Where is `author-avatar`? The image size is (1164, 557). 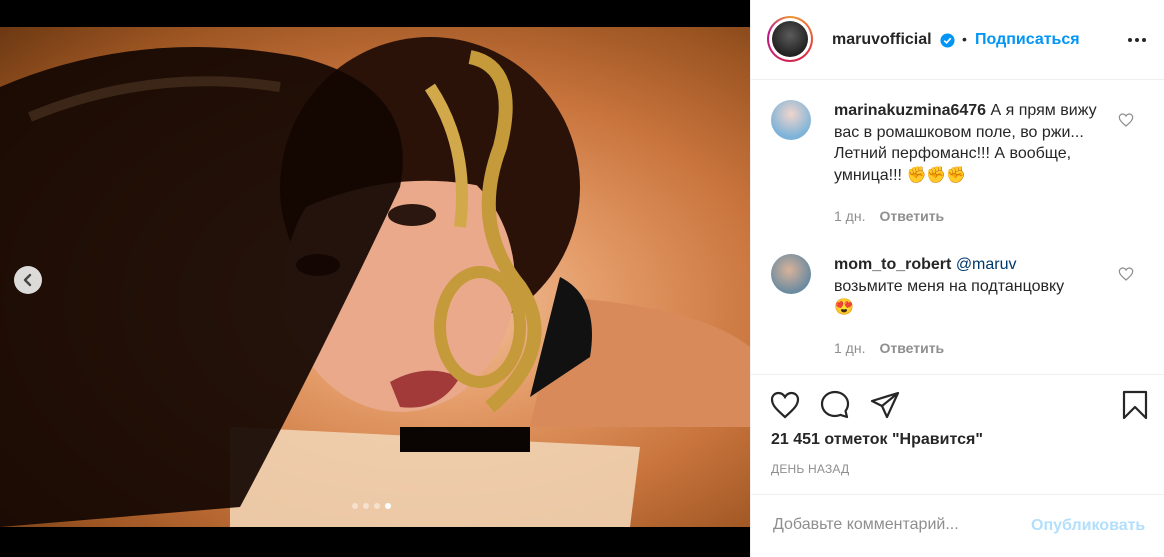
author-avatar is located at coordinates (790, 39).